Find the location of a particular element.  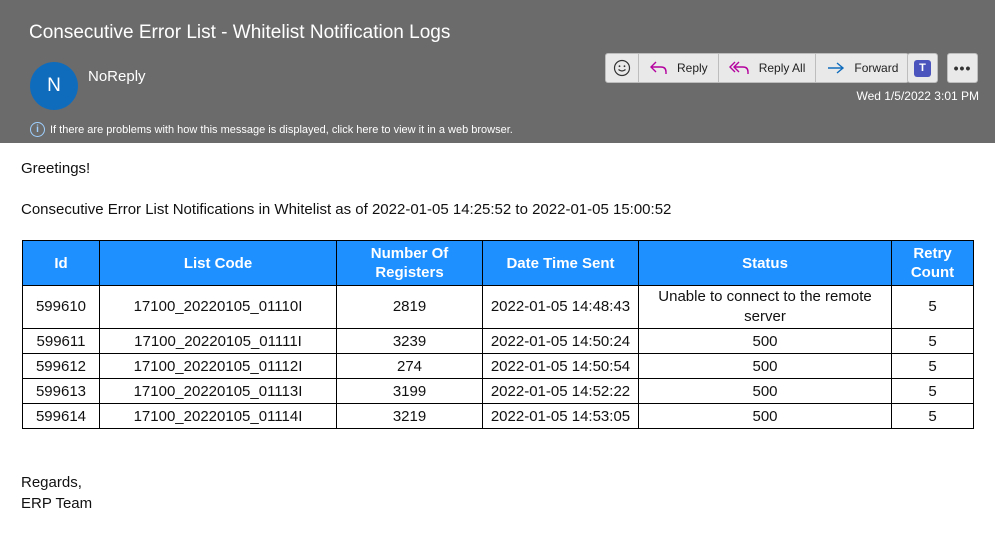

more-actions-button: ••• is located at coordinates (962, 68).